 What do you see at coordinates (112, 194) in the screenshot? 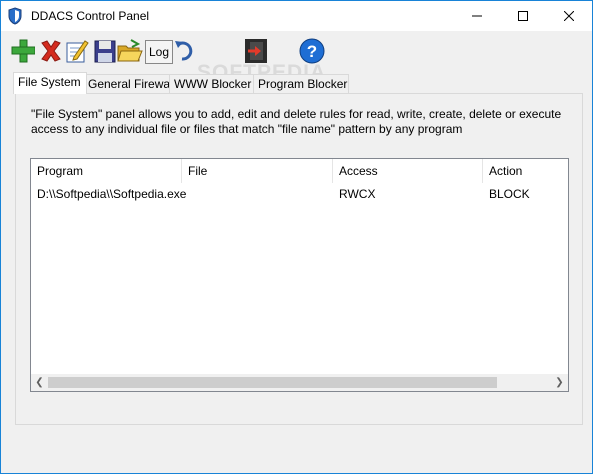
I see `cell-program: D:\\Softpedia\\Softpedia.exe` at bounding box center [112, 194].